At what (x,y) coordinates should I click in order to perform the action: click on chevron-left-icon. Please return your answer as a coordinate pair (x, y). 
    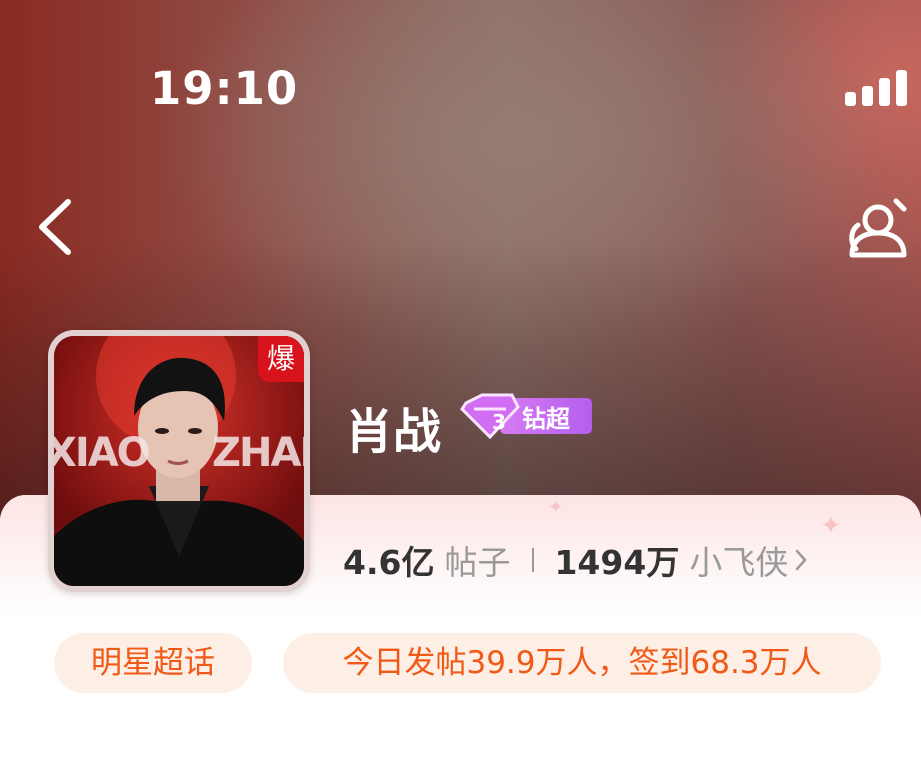
    Looking at the image, I should click on (55, 227).